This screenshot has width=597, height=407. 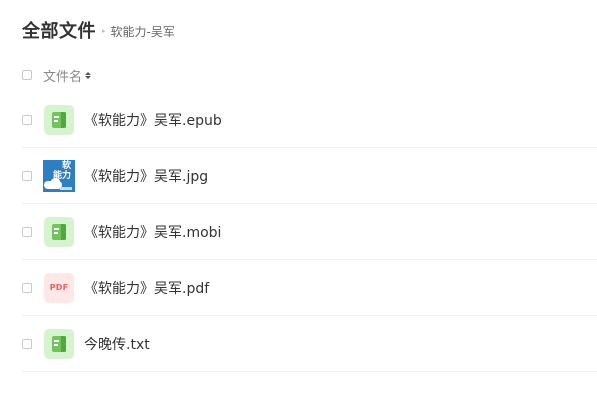 I want to click on file-row: 今晚传.txt, so click(x=309, y=344).